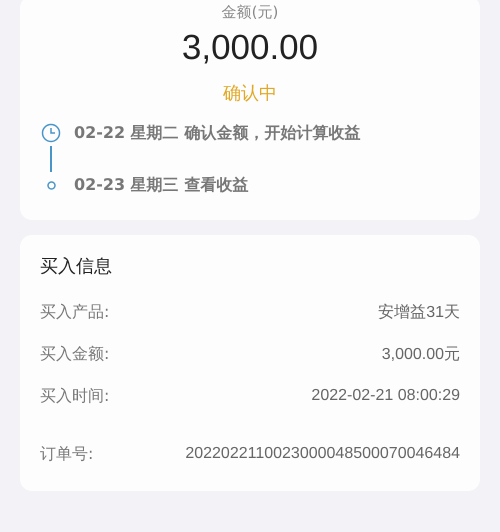 Image resolution: width=500 pixels, height=532 pixels. Describe the element at coordinates (76, 267) in the screenshot. I see `section-title: 买入信息` at that location.